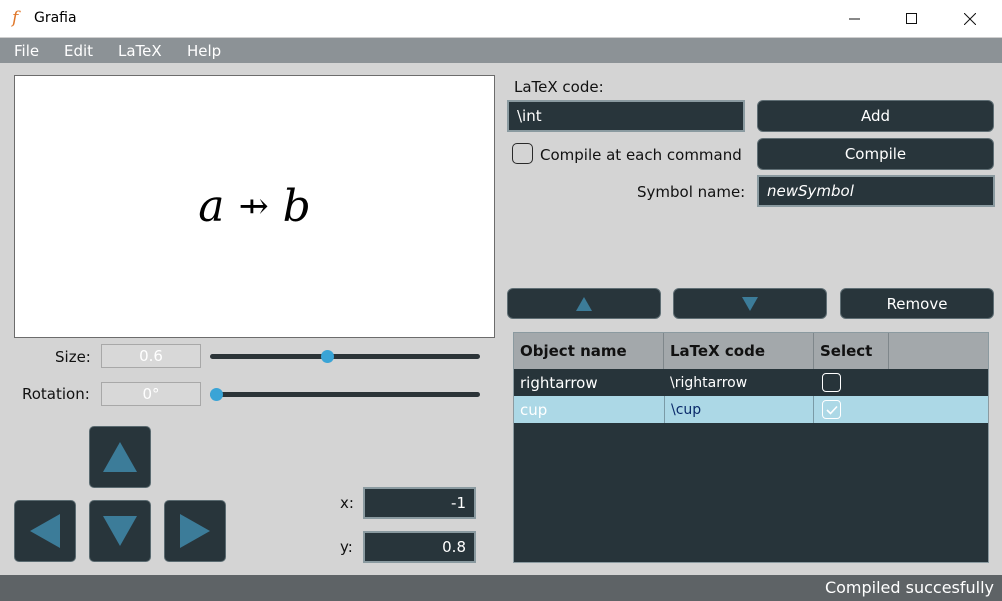 The width and height of the screenshot is (1002, 601). What do you see at coordinates (419, 547) in the screenshot?
I see `y-field: 0.8` at bounding box center [419, 547].